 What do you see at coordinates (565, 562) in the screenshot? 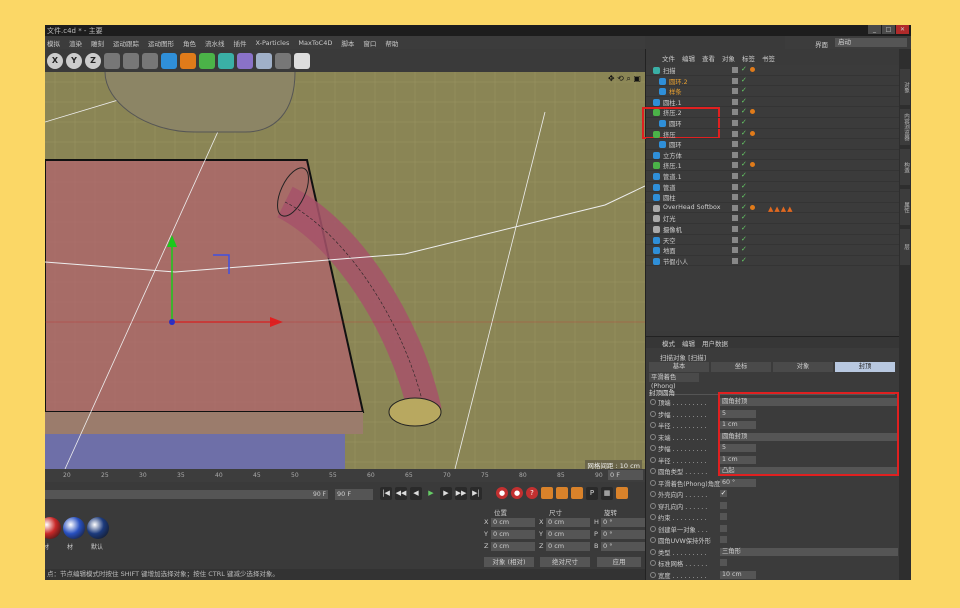
I see `coord-size-mode-button: 绝对尺寸` at bounding box center [565, 562].